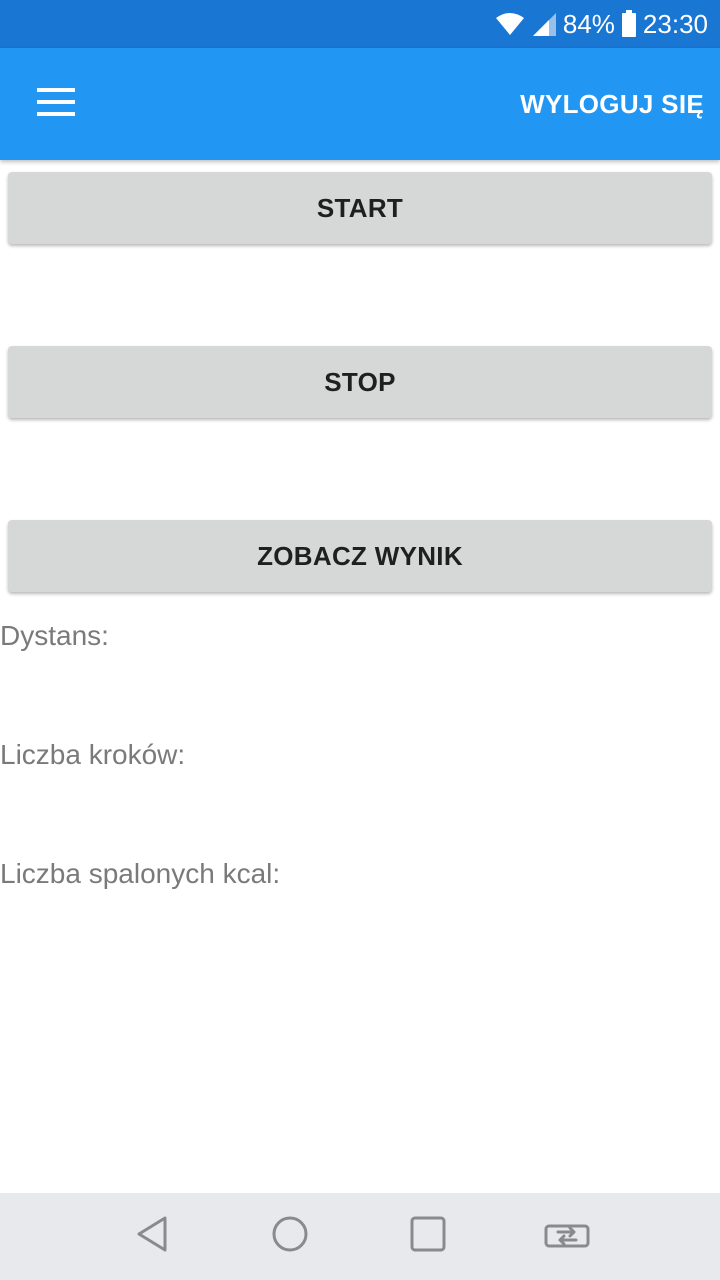 Image resolution: width=720 pixels, height=1280 pixels. Describe the element at coordinates (675, 23) in the screenshot. I see `clock-time: 23:30` at that location.